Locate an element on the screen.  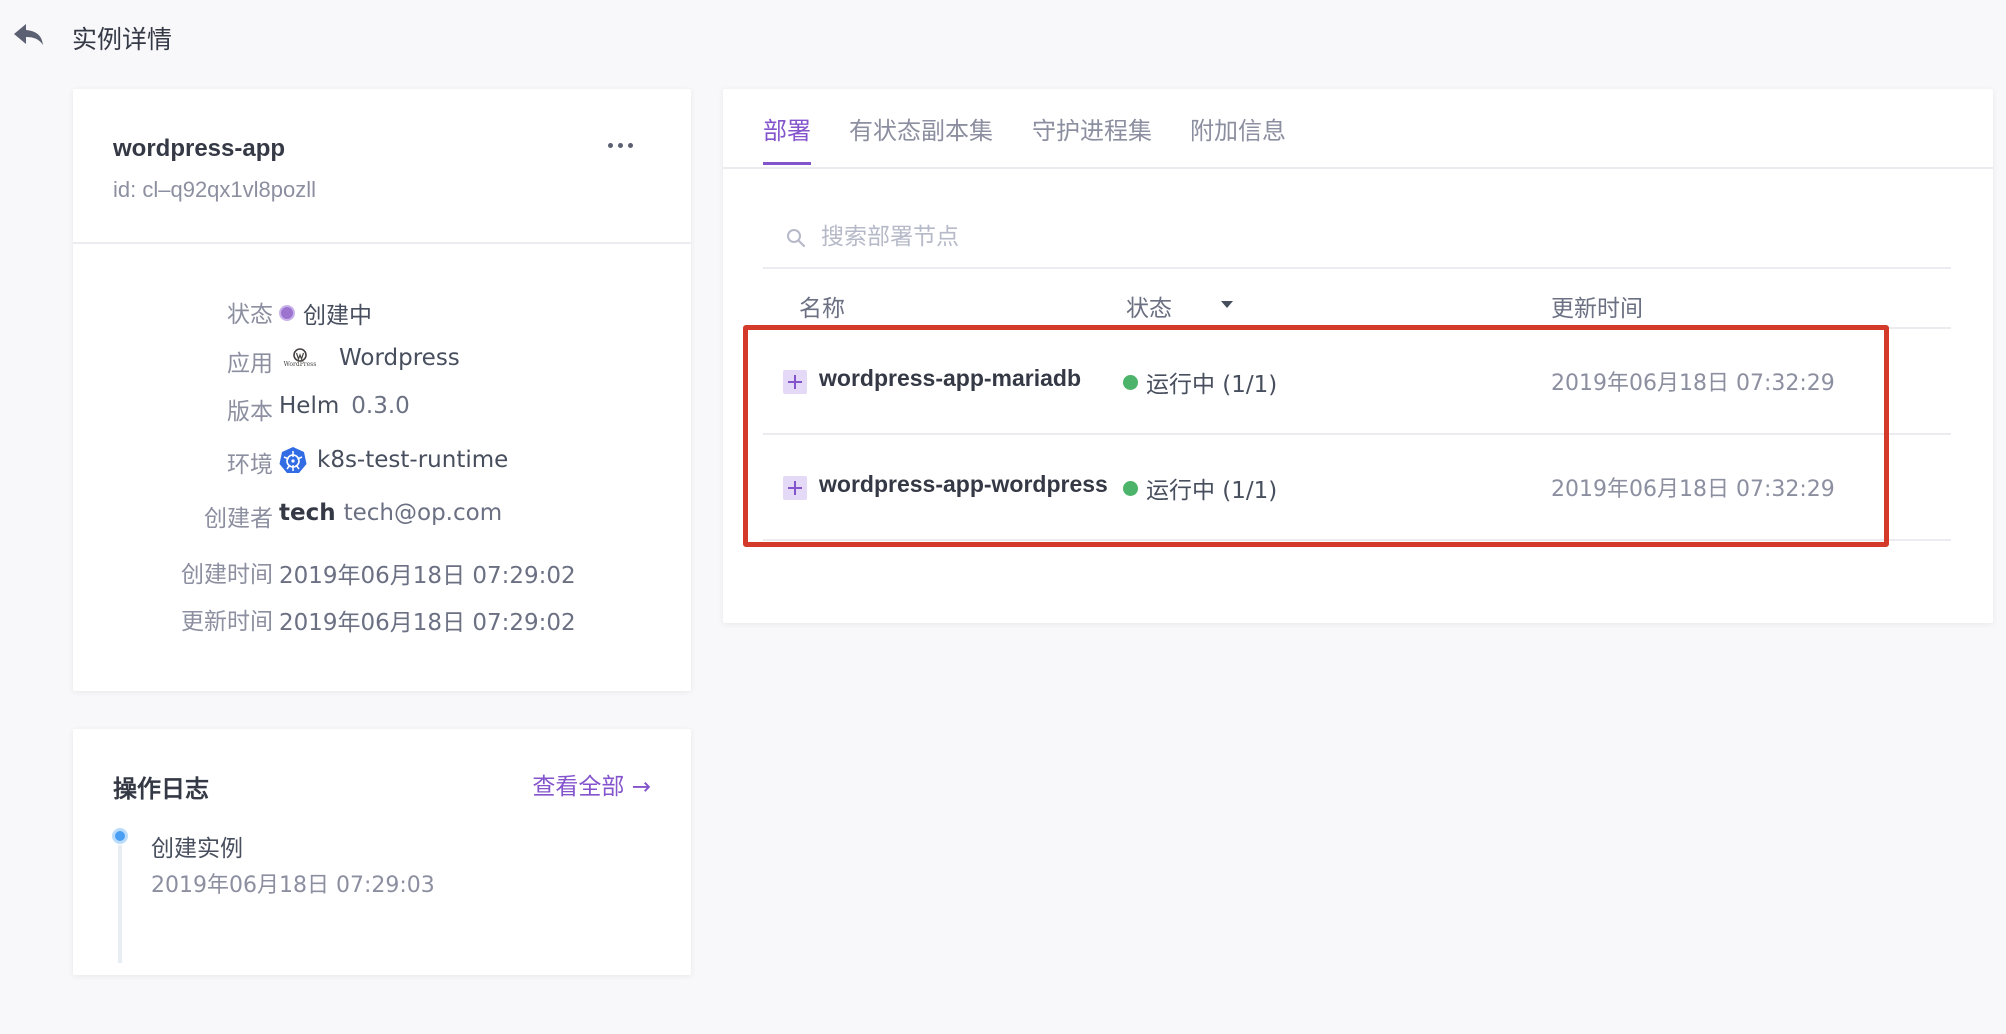
creator-label: 创建者 is located at coordinates (238, 519).